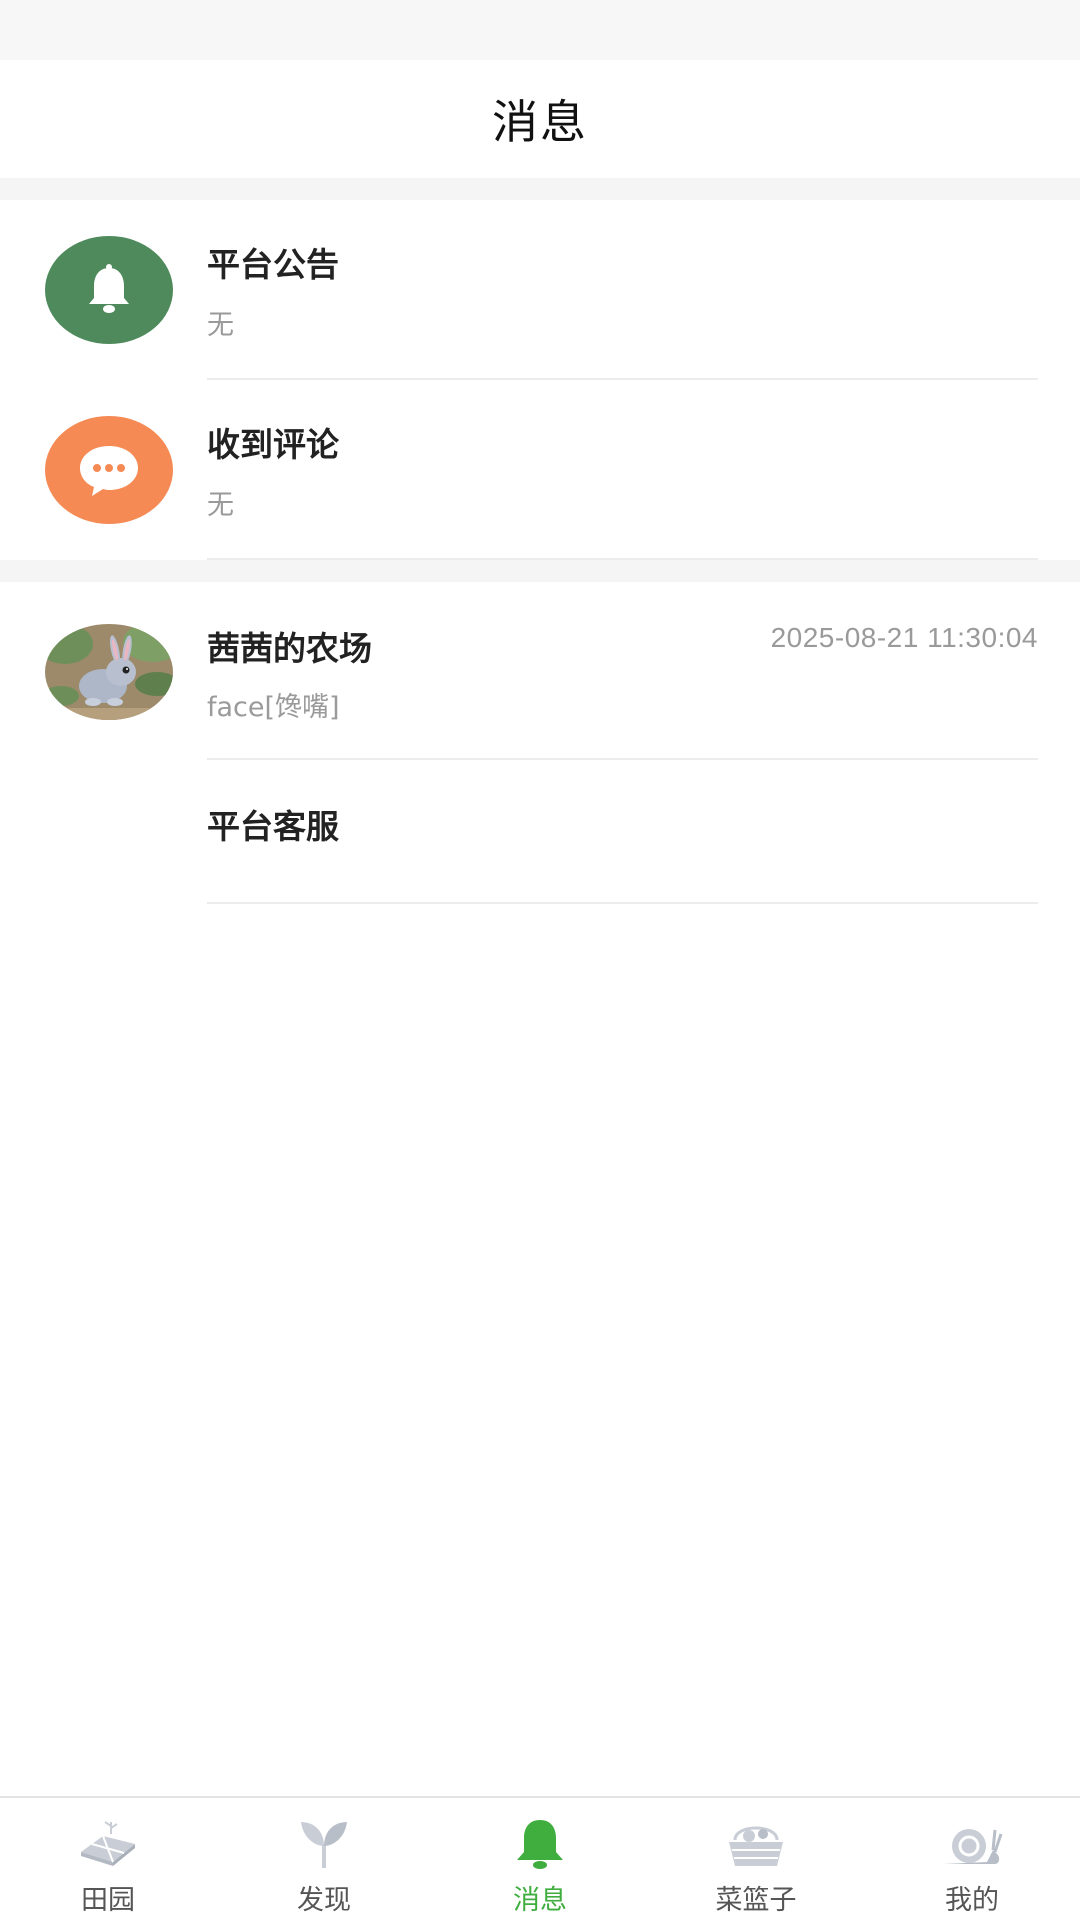 Image resolution: width=1080 pixels, height=1920 pixels. I want to click on chat-name: 茜茜的农场, so click(289, 648).